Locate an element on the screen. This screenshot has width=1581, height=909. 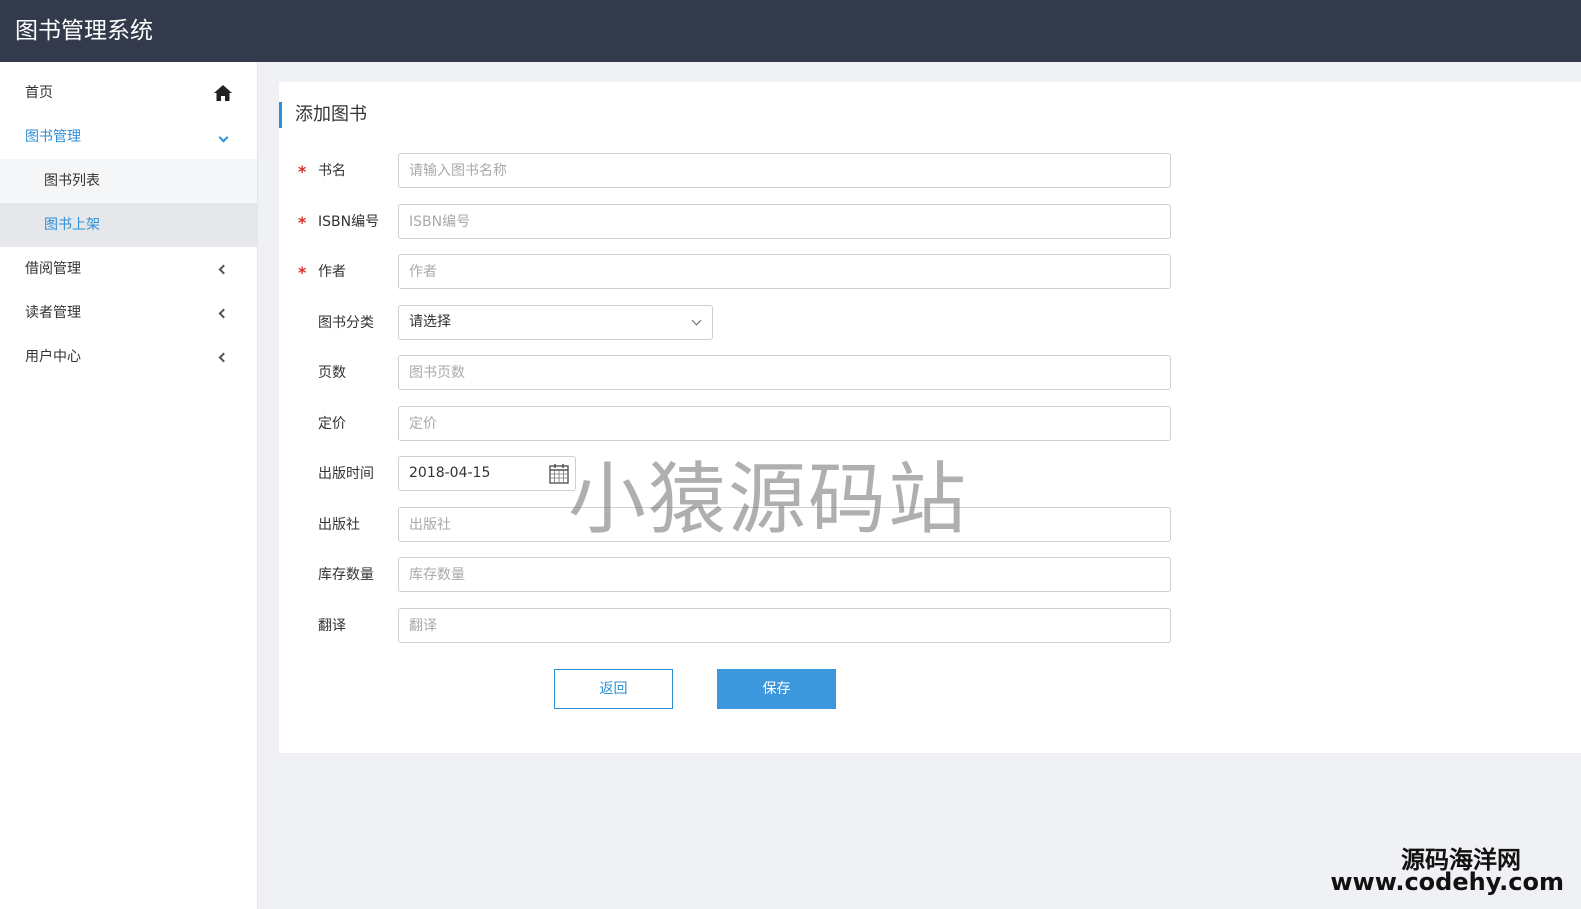
field-label: 作者 is located at coordinates (332, 272).